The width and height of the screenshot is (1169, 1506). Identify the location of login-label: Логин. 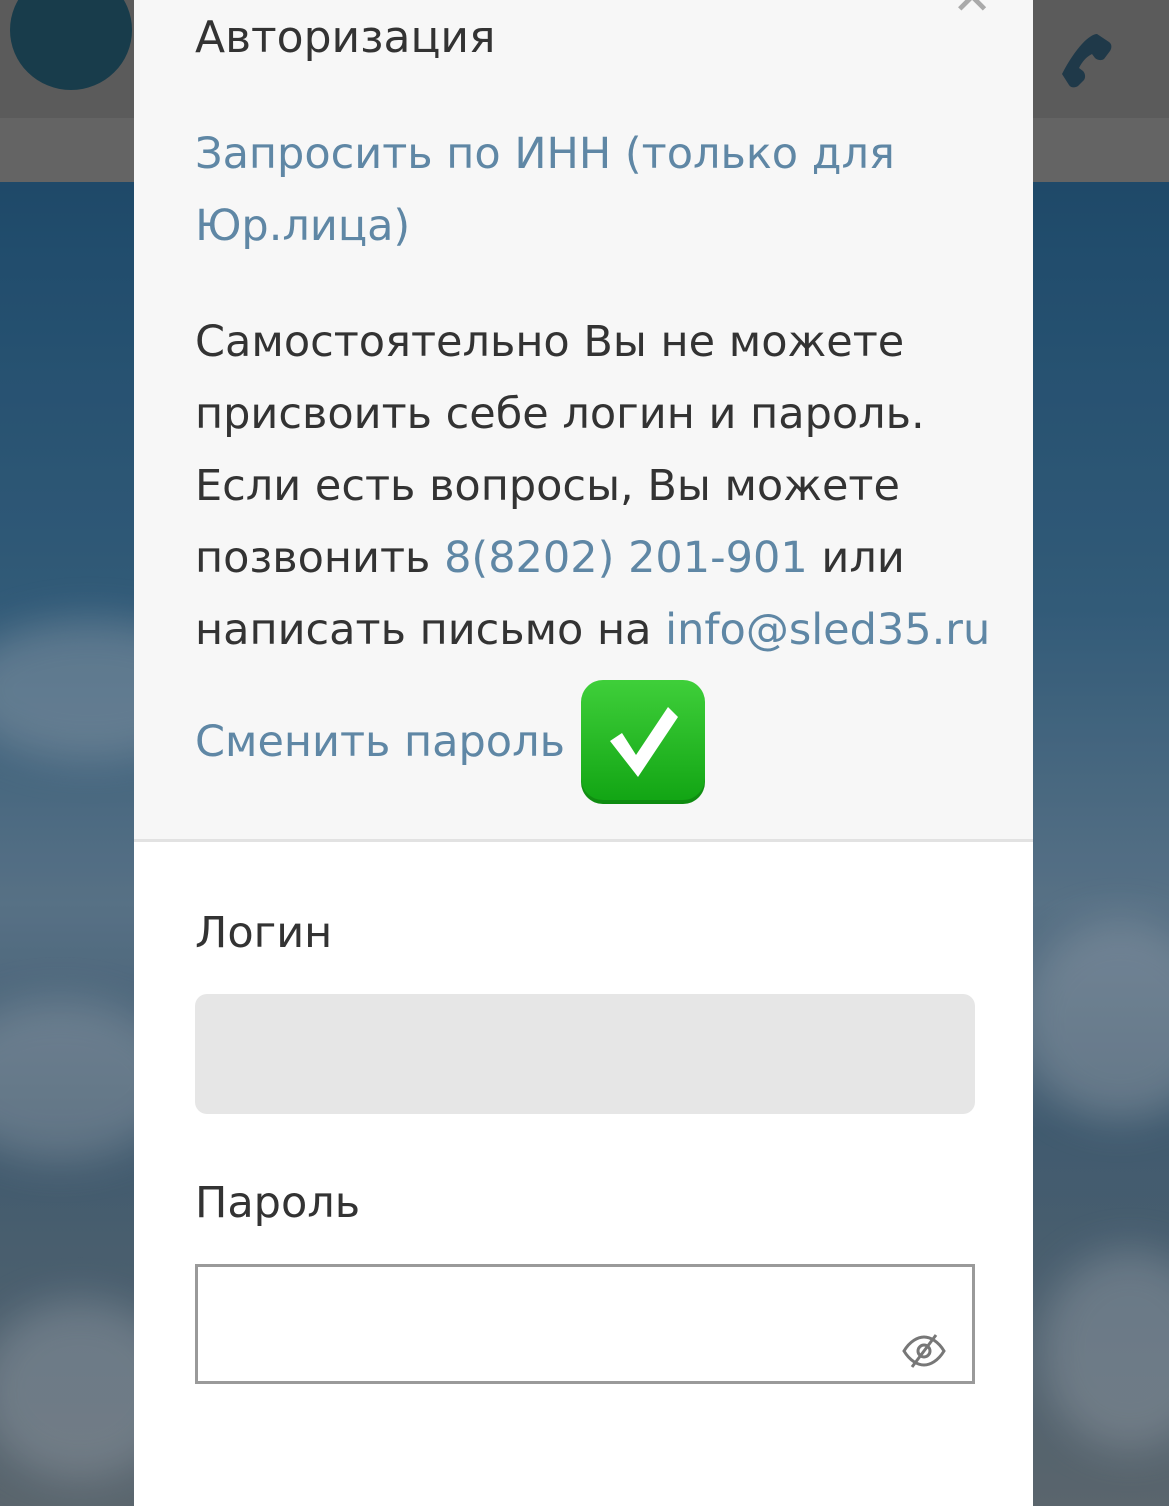
(264, 933).